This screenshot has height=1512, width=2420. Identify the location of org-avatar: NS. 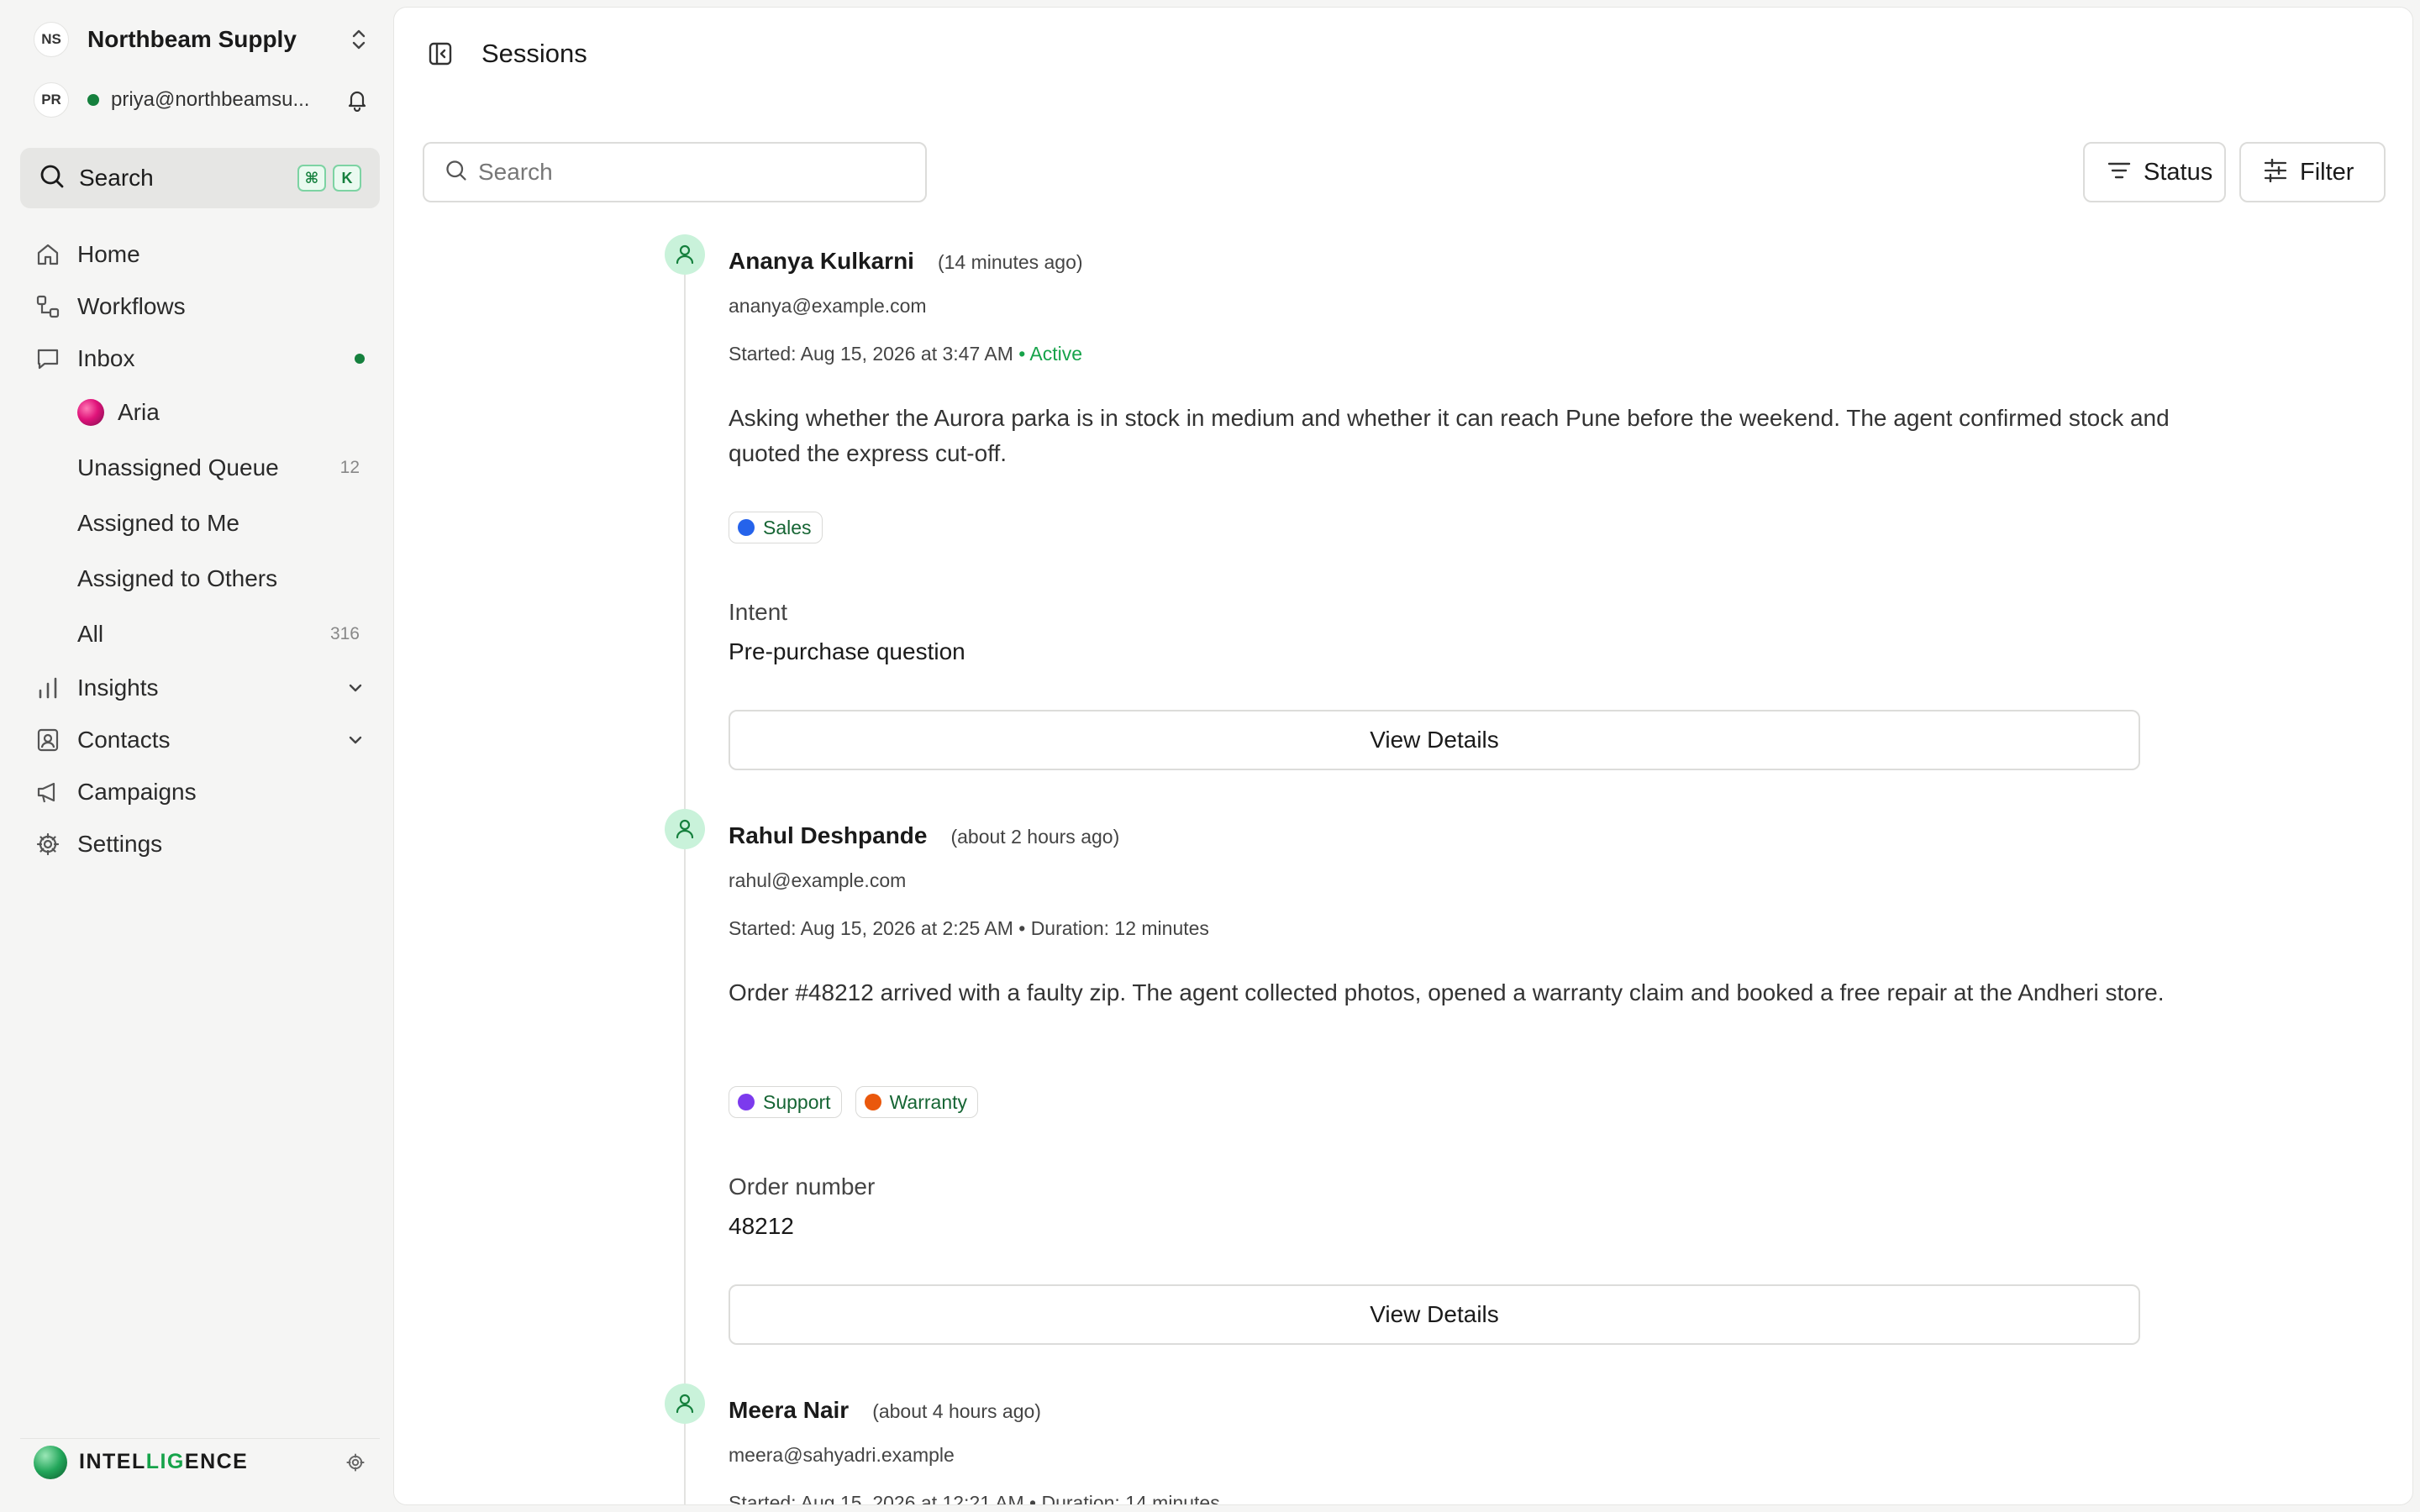
(52, 39).